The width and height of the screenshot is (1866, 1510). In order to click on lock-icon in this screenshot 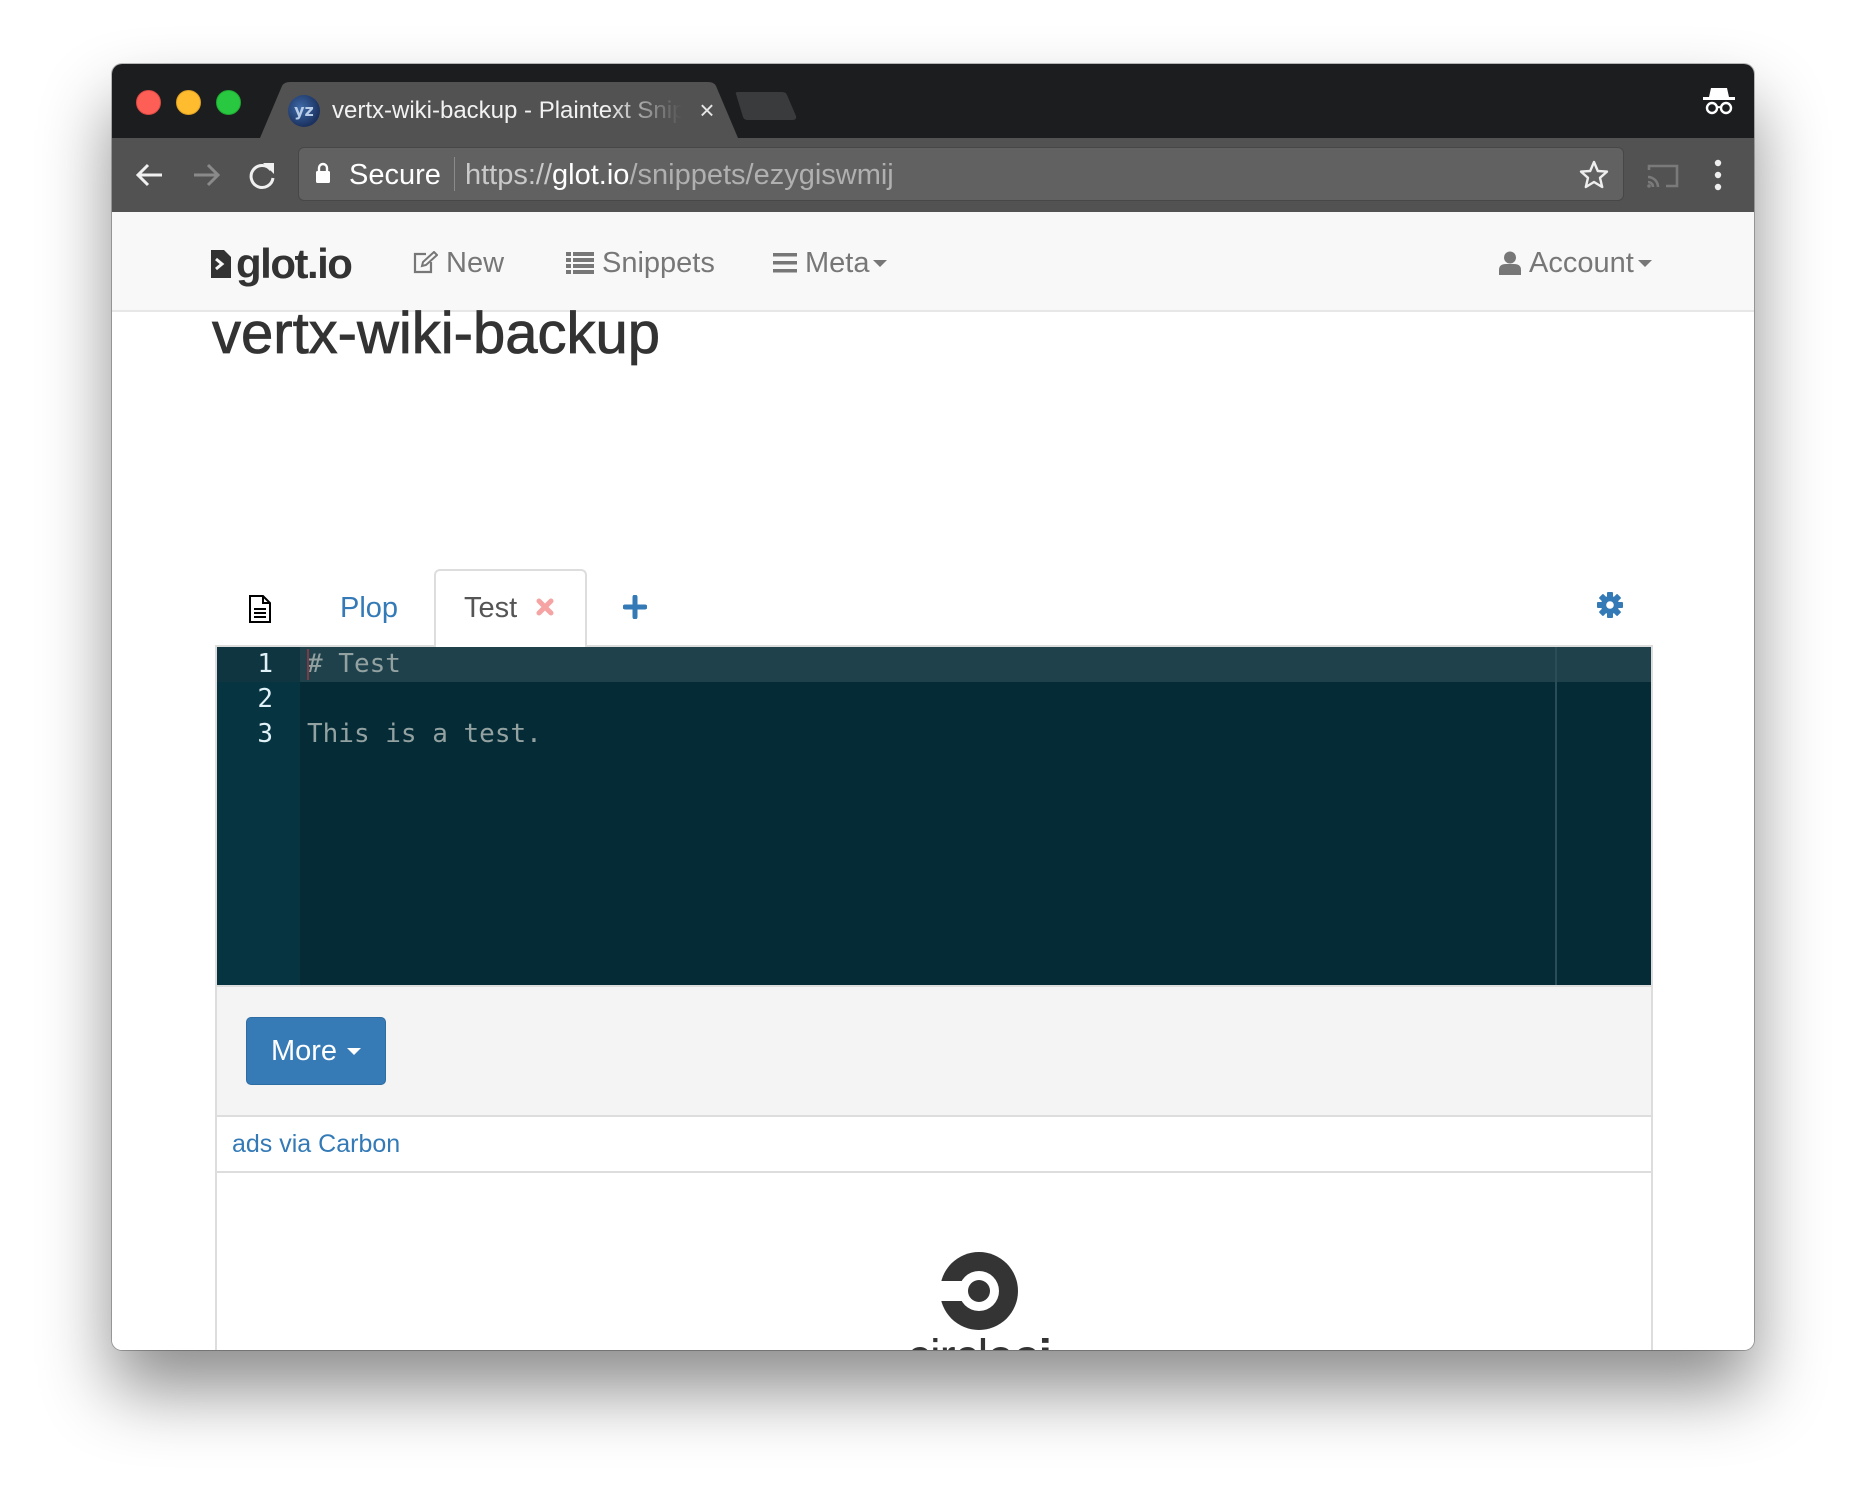, I will do `click(323, 172)`.